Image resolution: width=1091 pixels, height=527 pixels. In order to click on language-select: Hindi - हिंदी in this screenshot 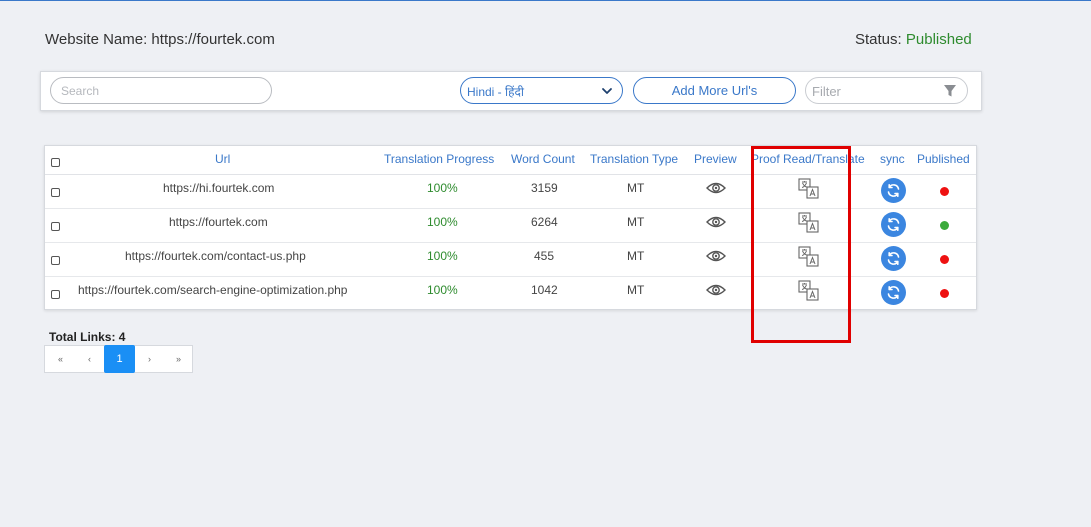, I will do `click(541, 90)`.